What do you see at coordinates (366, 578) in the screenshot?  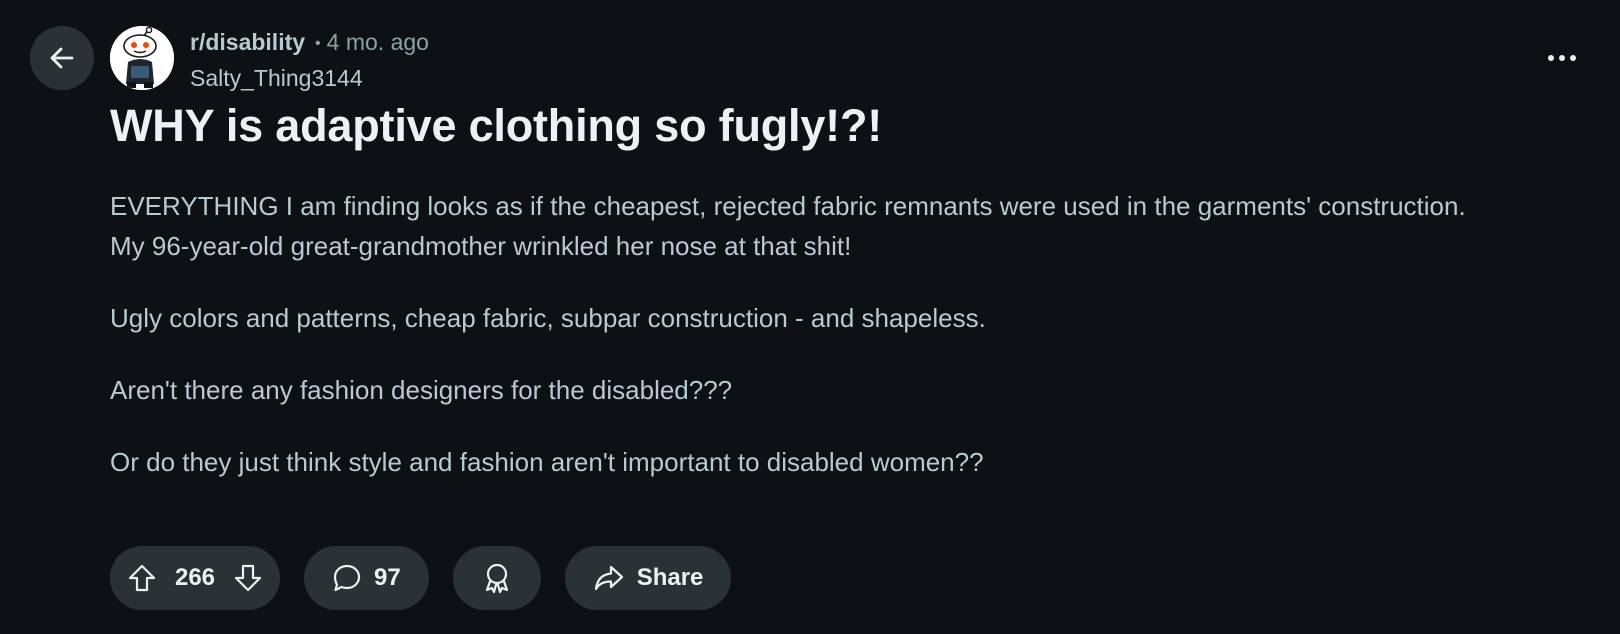 I see `comments-button: 97` at bounding box center [366, 578].